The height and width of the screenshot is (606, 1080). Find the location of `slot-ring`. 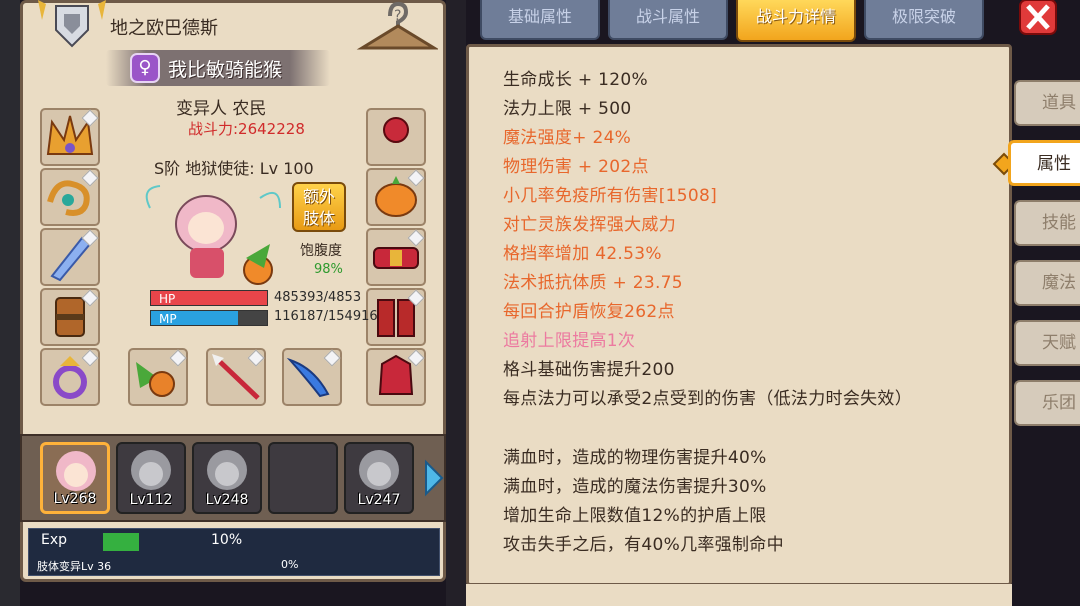

slot-ring is located at coordinates (70, 377).